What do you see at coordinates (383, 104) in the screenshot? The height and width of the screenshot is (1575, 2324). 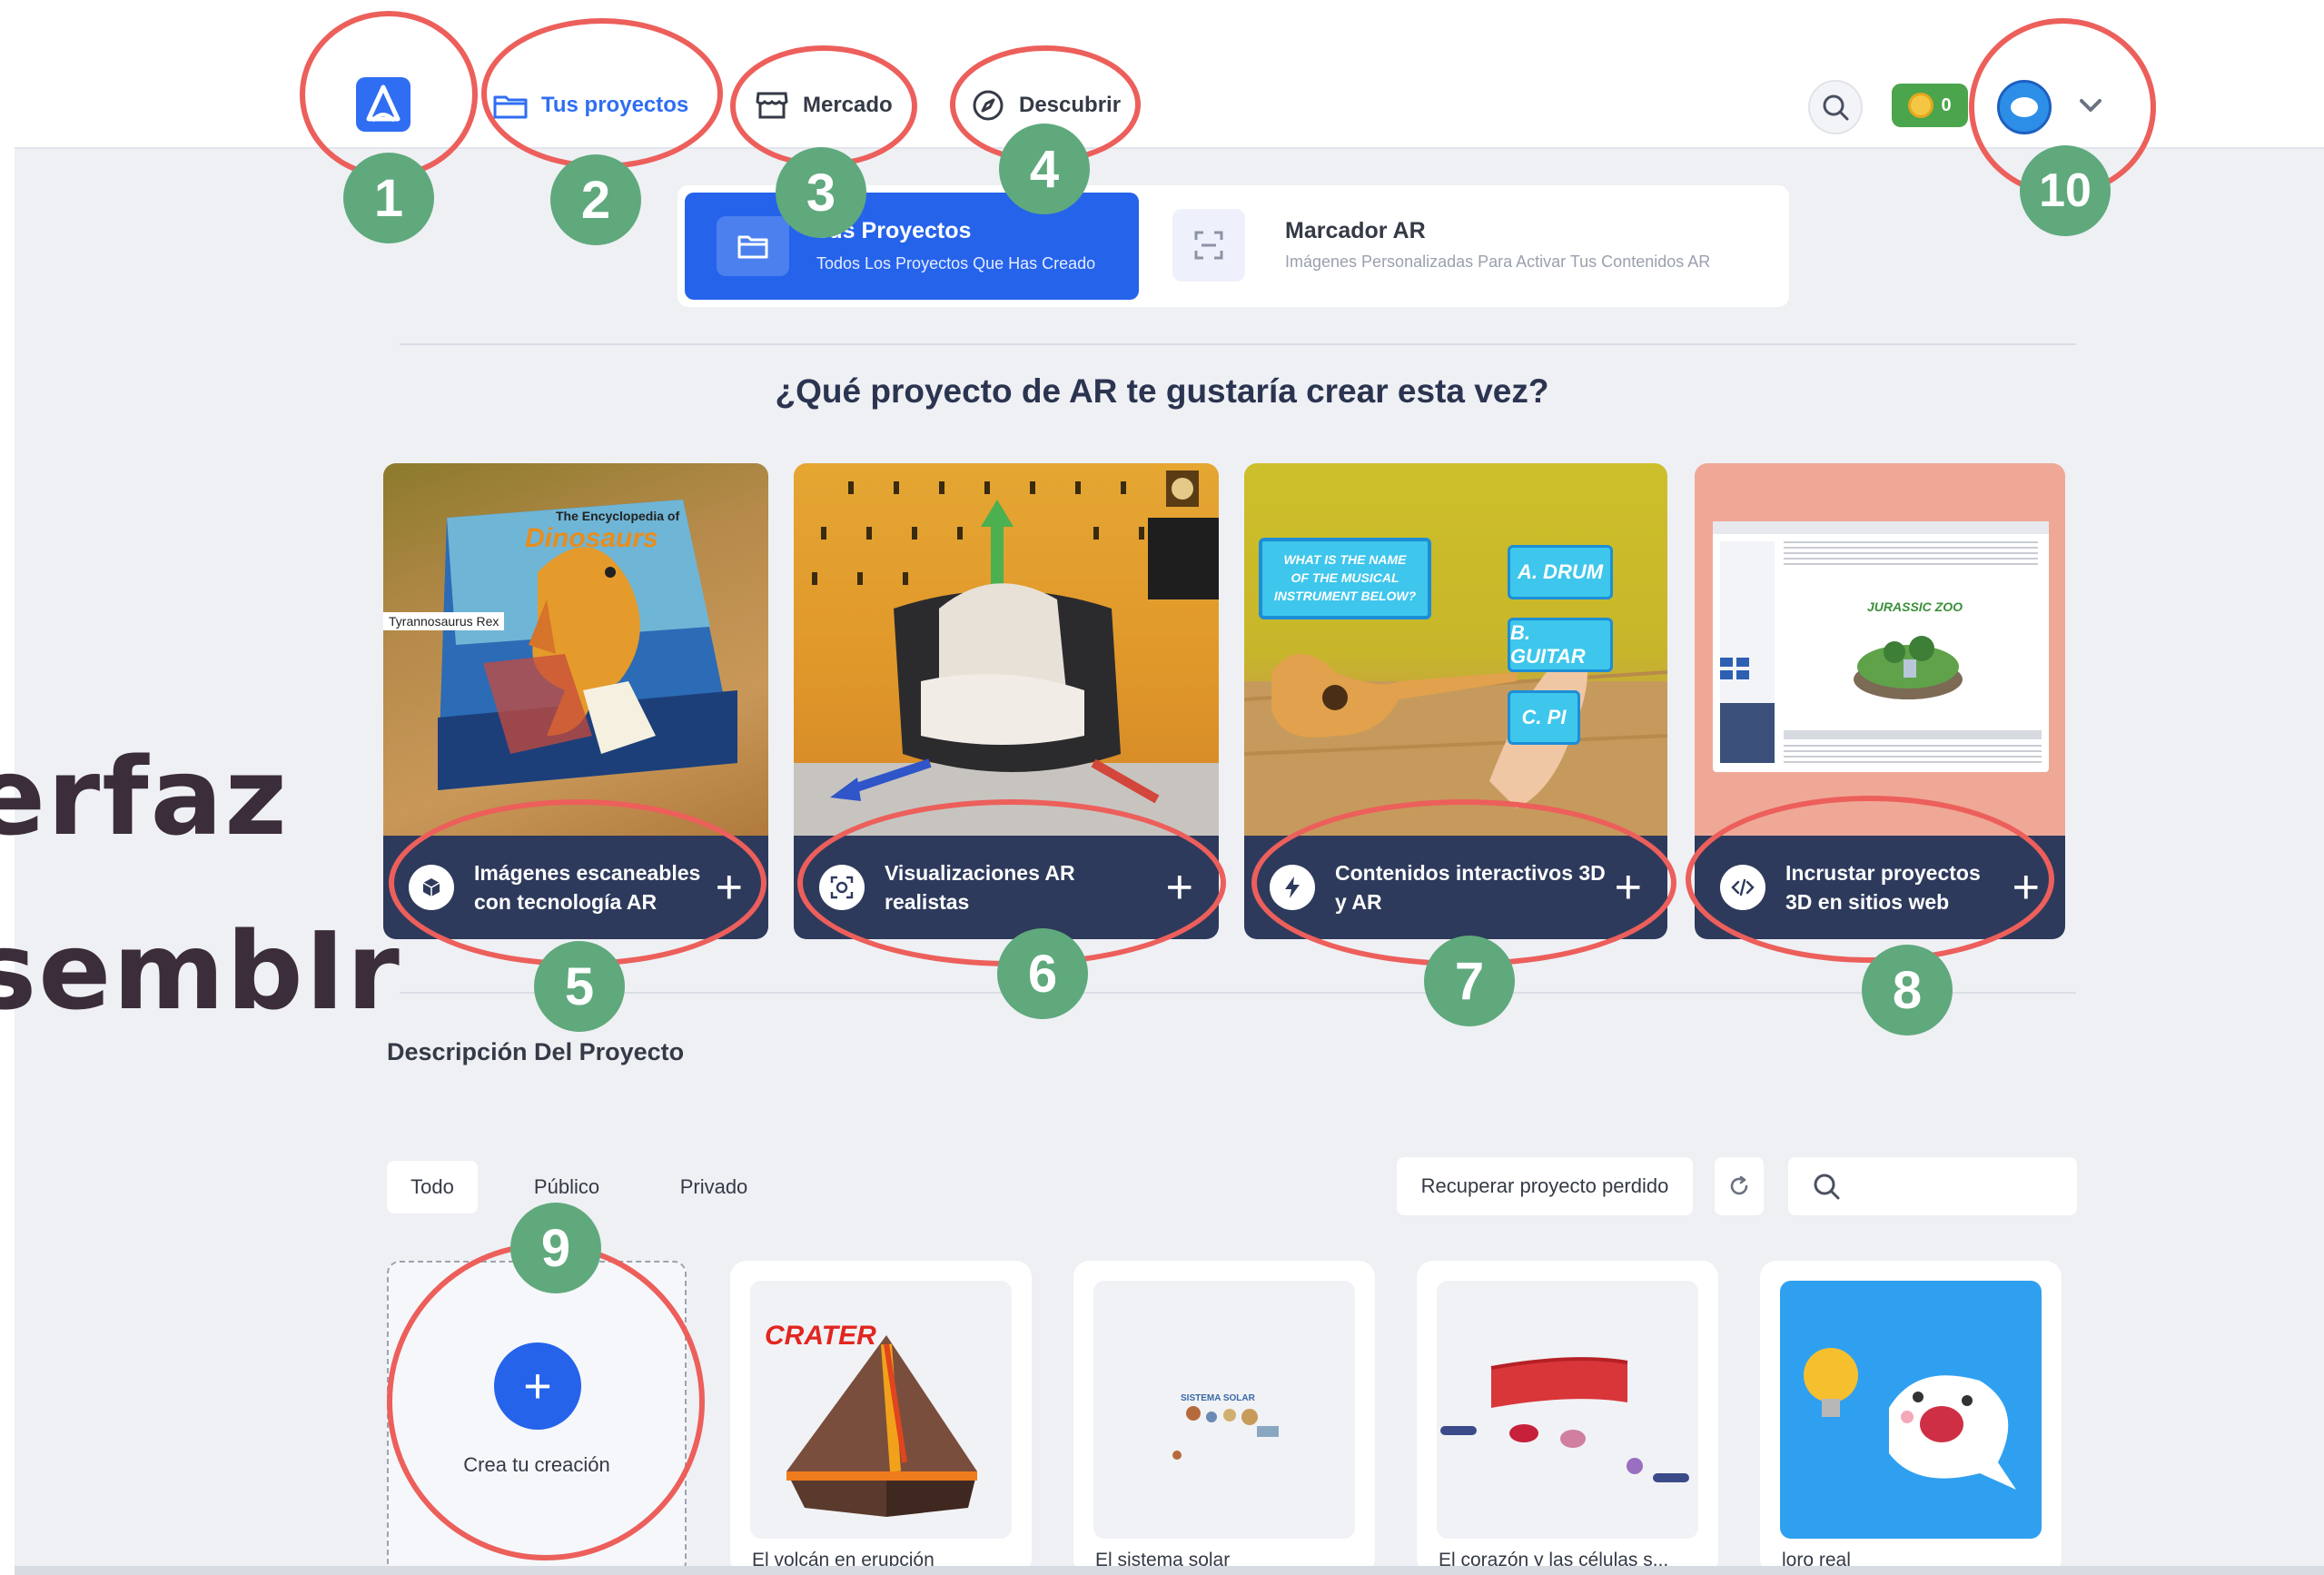 I see `logo-icon` at bounding box center [383, 104].